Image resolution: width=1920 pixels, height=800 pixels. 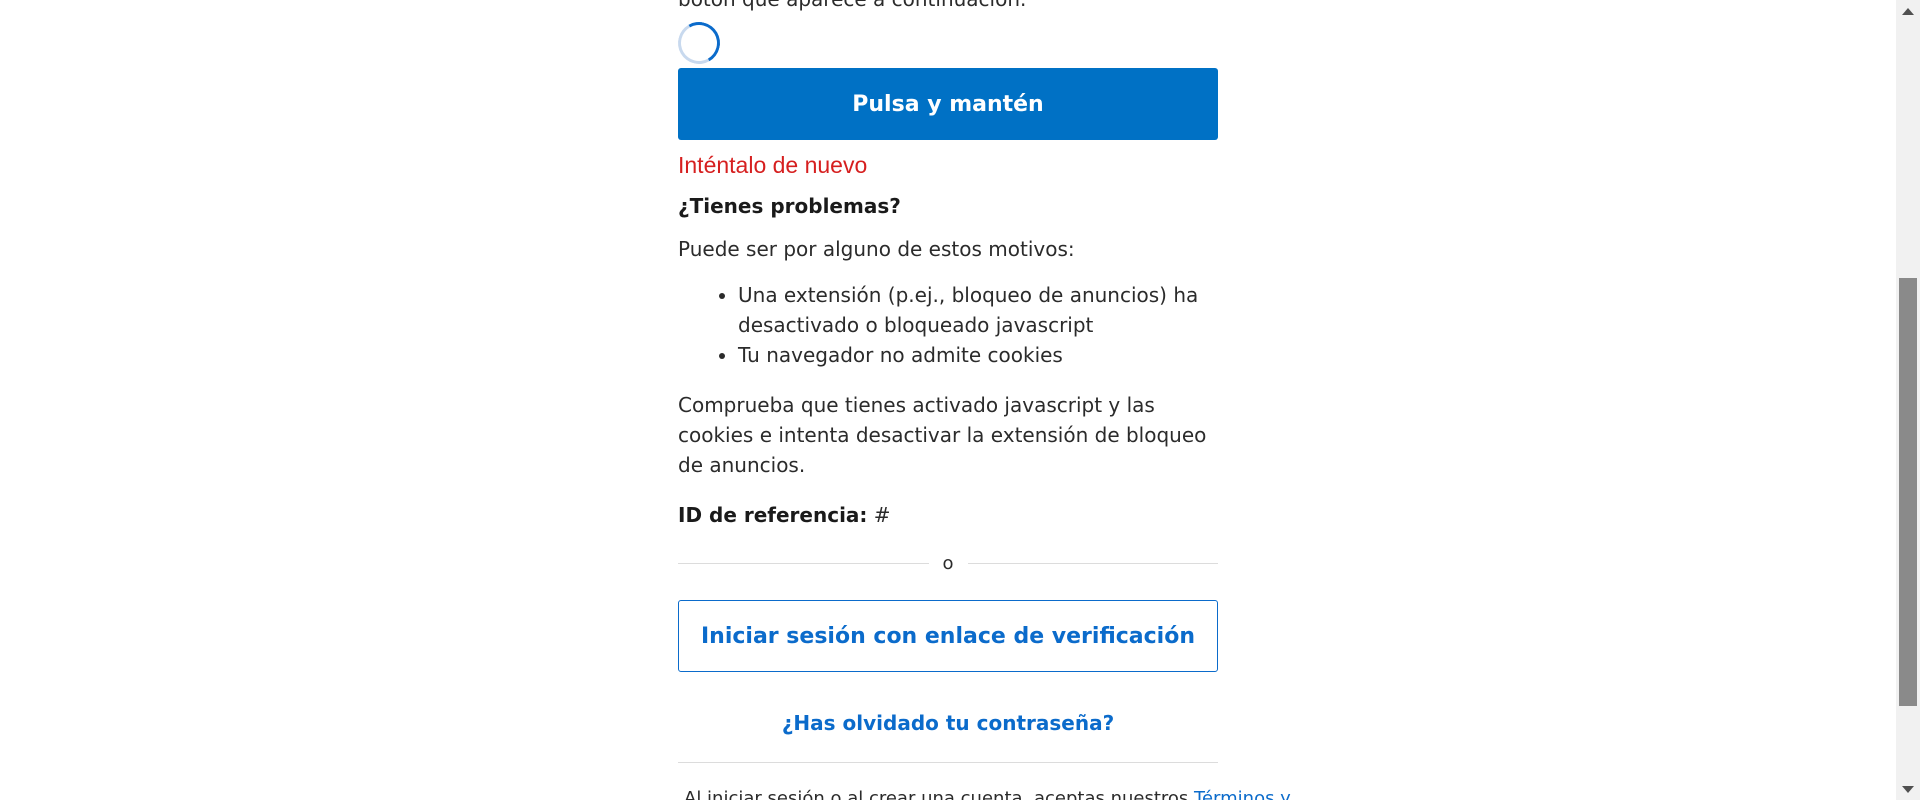 What do you see at coordinates (1242, 794) in the screenshot?
I see `terms-link: Términos y` at bounding box center [1242, 794].